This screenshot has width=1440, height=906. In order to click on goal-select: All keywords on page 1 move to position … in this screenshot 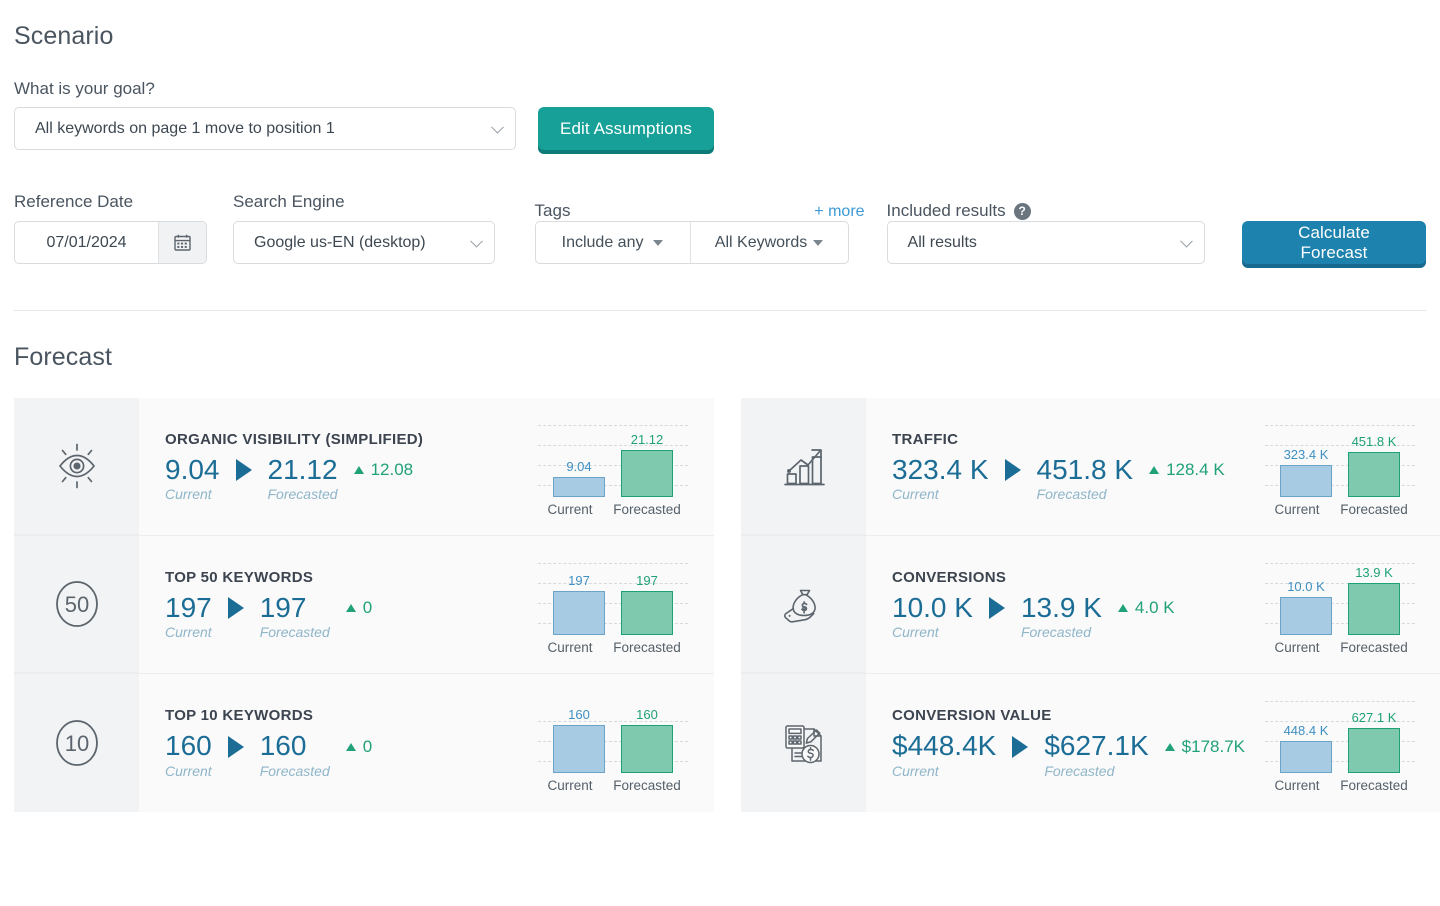, I will do `click(265, 128)`.